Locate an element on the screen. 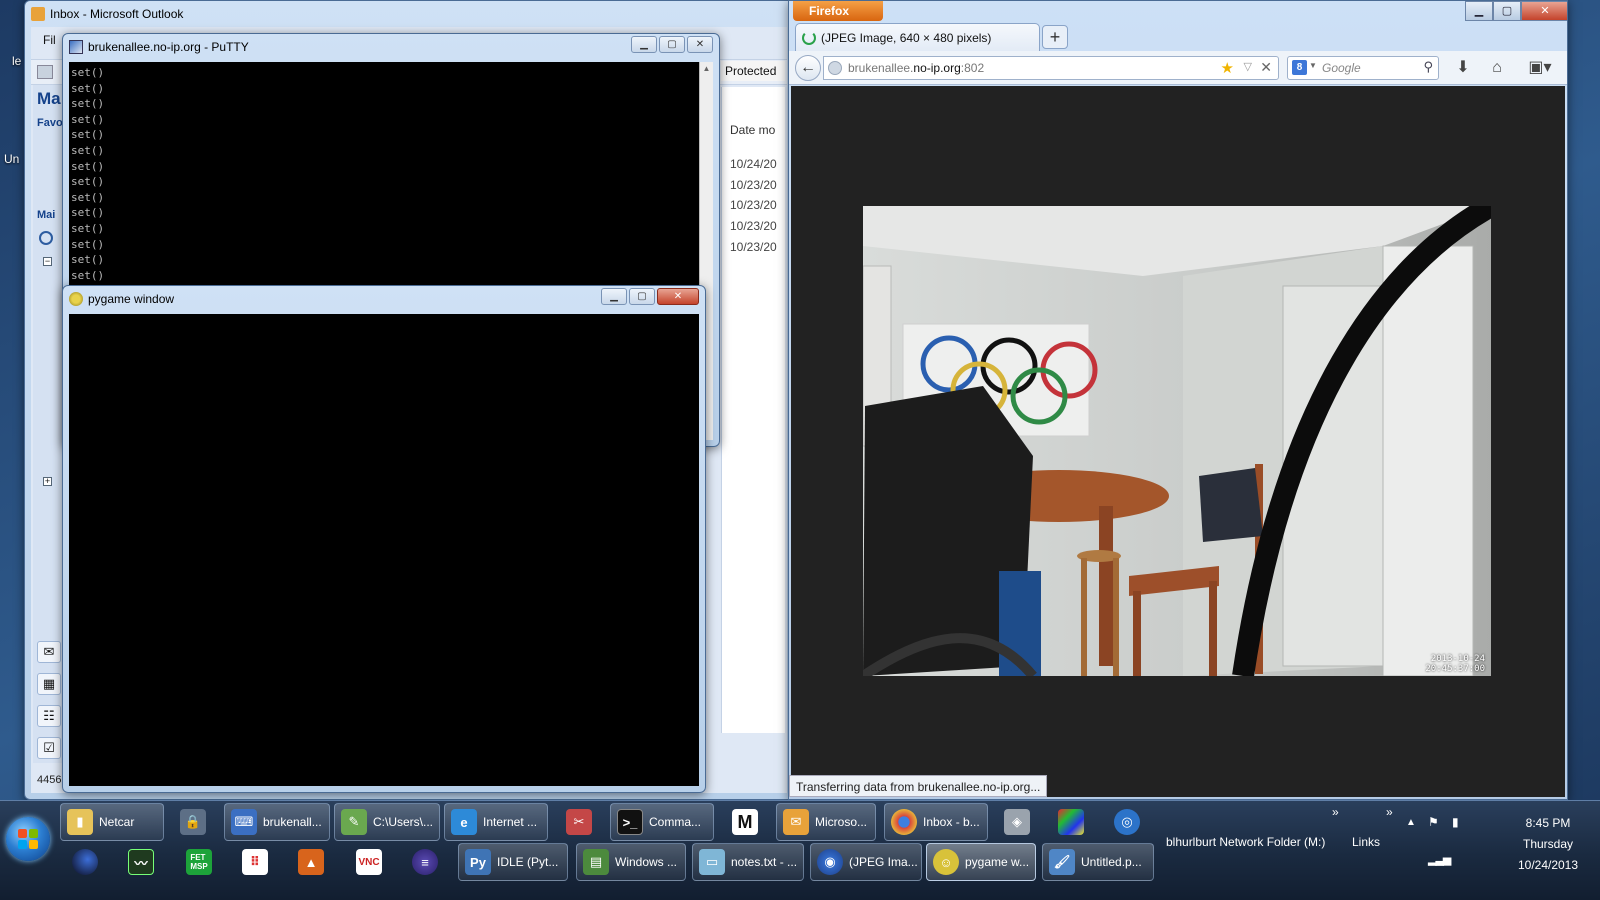 Image resolution: width=1600 pixels, height=900 pixels. network-signal-icon: ▂▃▅ is located at coordinates (1439, 859).